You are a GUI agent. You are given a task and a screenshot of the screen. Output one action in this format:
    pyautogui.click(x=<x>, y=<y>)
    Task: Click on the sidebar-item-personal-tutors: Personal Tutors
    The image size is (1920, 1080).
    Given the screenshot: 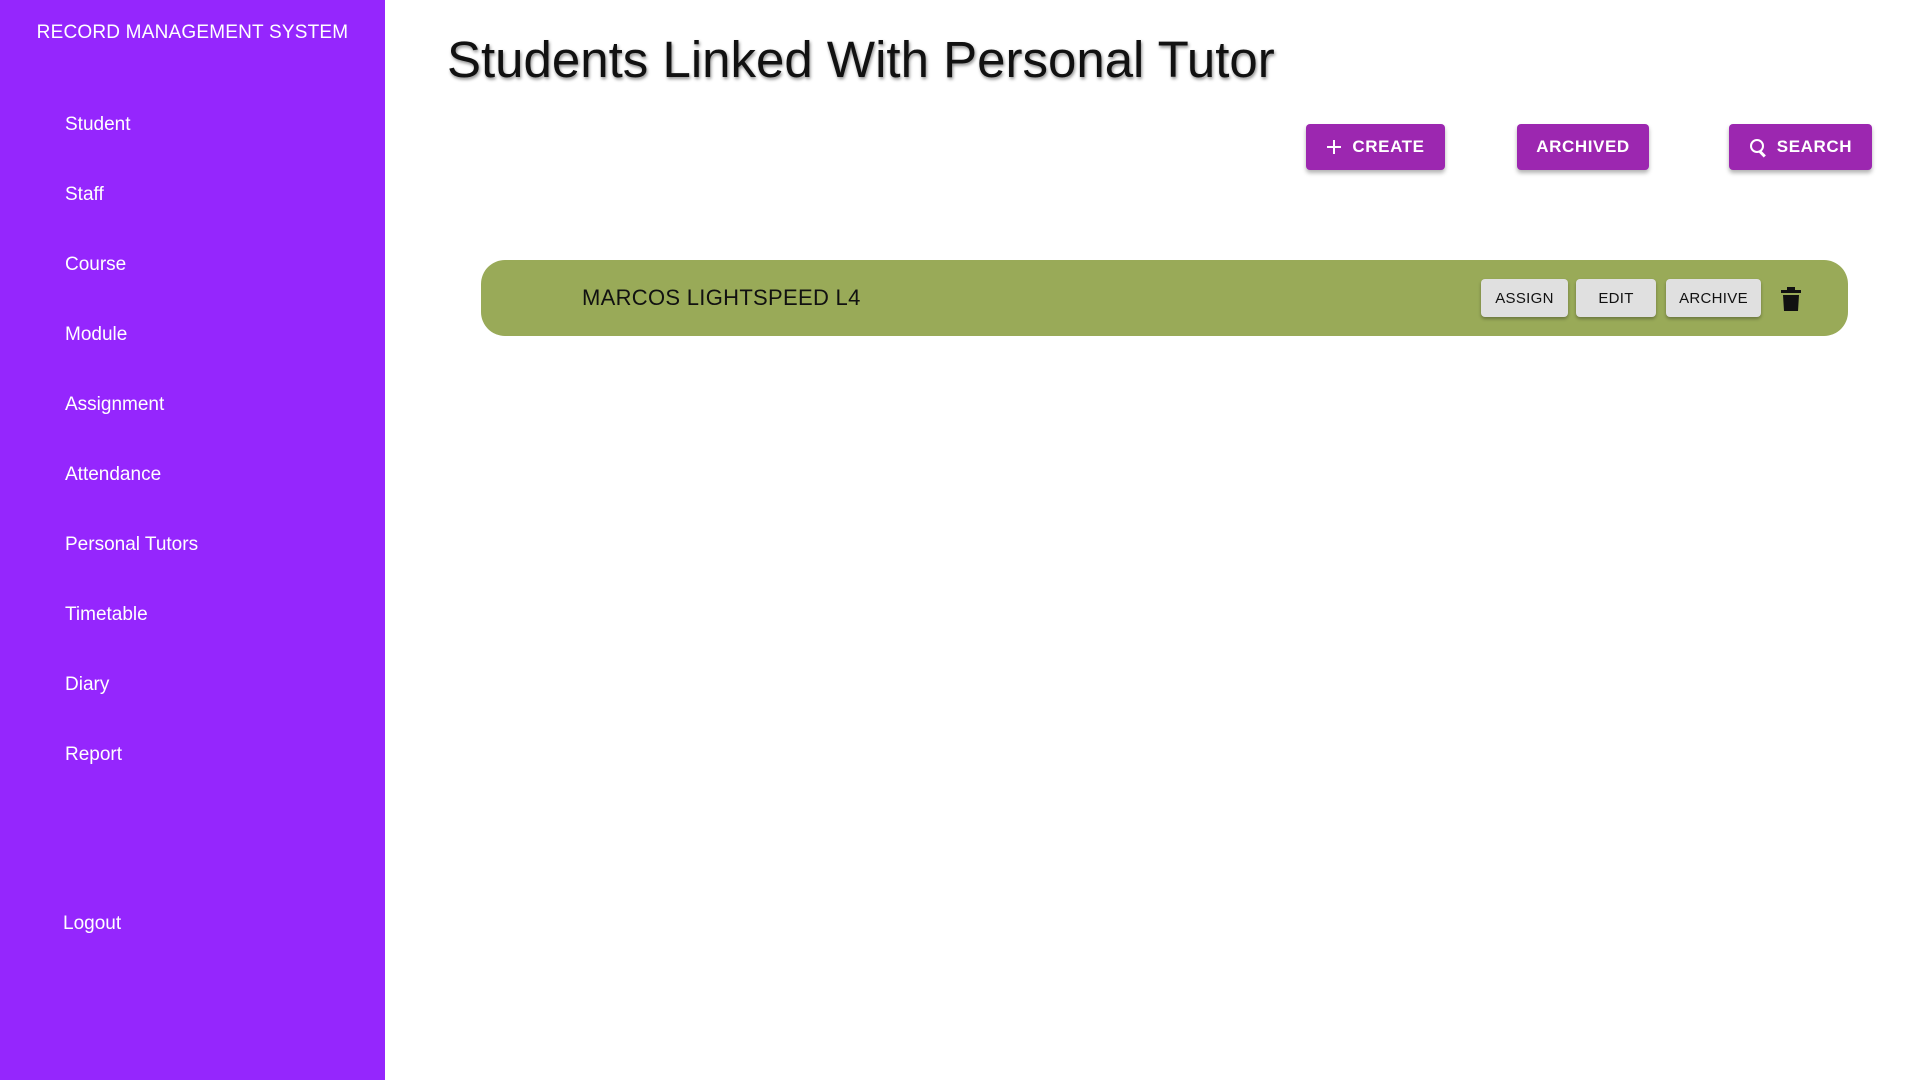 What is the action you would take?
    pyautogui.click(x=192, y=545)
    